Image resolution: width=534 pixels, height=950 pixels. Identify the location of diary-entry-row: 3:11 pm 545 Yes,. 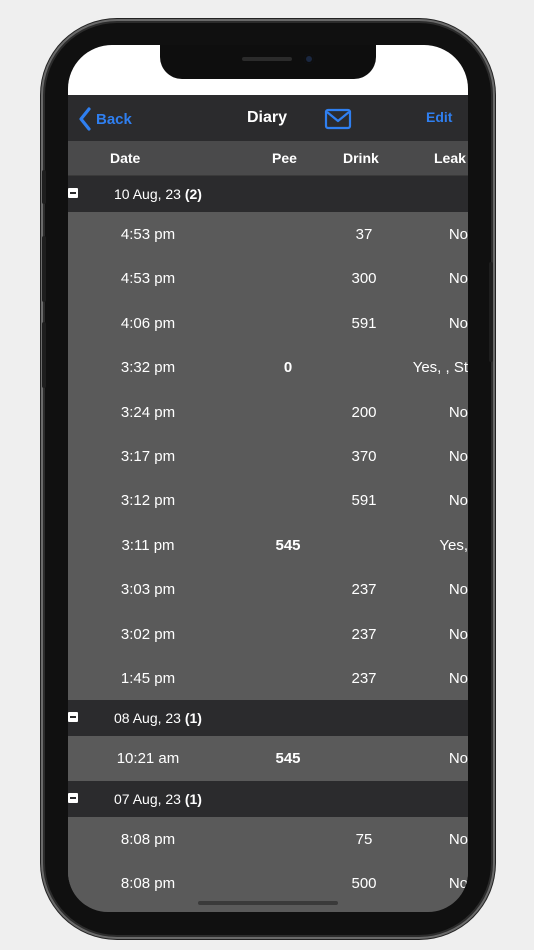
(268, 545).